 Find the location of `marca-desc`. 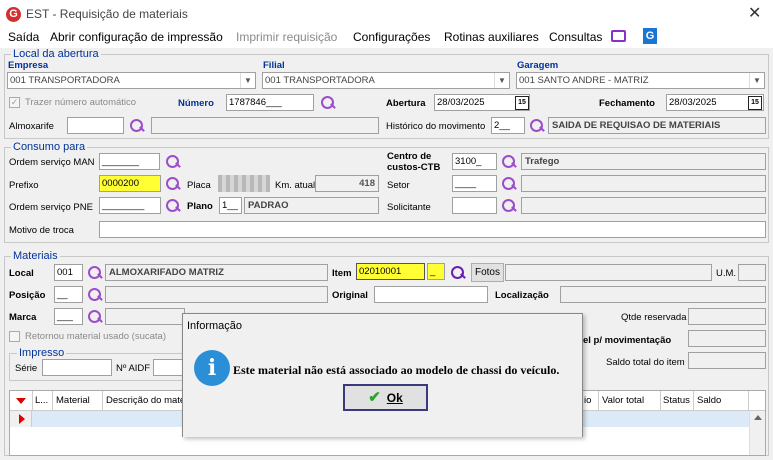

marca-desc is located at coordinates (145, 316).